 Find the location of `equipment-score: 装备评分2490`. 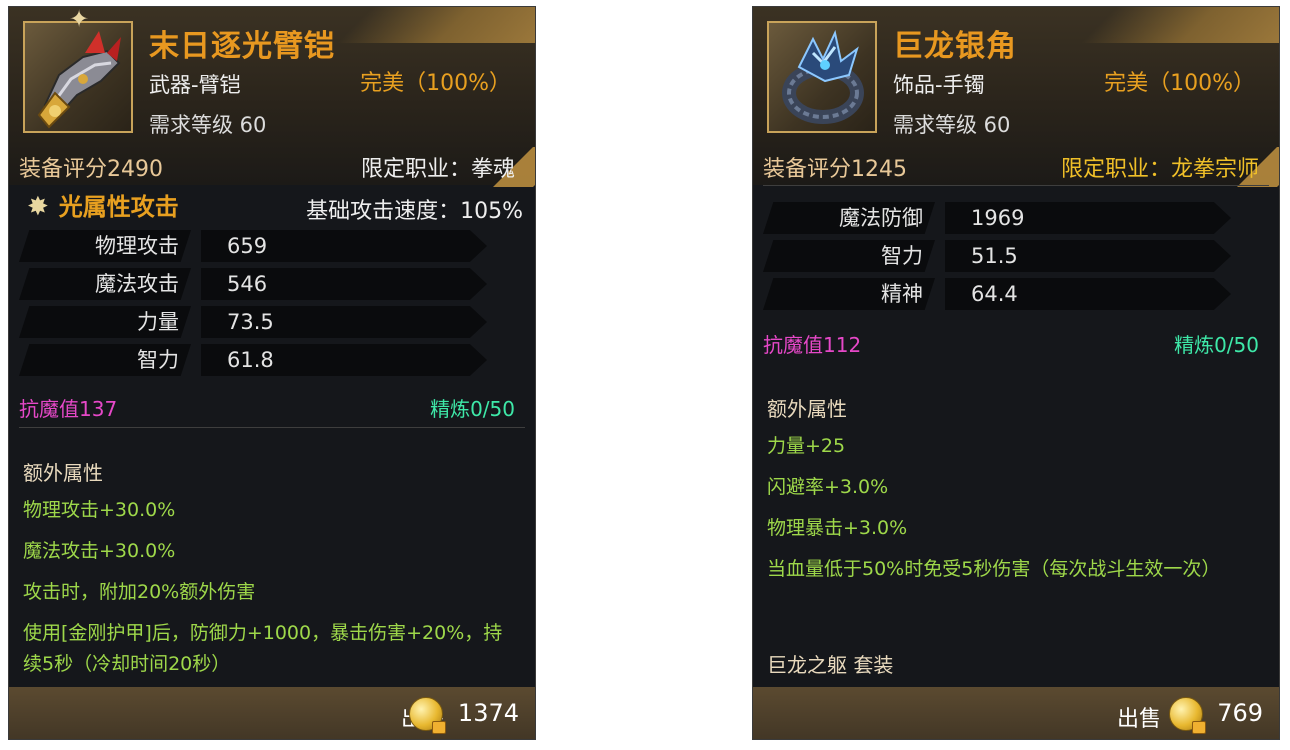

equipment-score: 装备评分2490 is located at coordinates (91, 169).